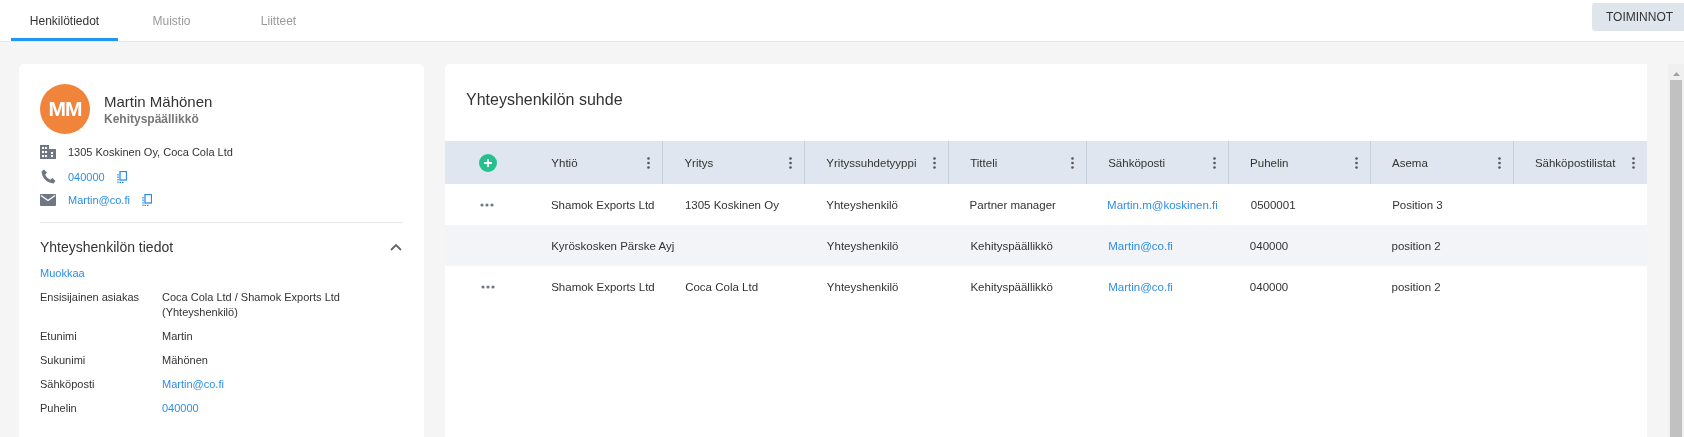 The image size is (1684, 437). Describe the element at coordinates (984, 162) in the screenshot. I see `column-header: Titteli` at that location.